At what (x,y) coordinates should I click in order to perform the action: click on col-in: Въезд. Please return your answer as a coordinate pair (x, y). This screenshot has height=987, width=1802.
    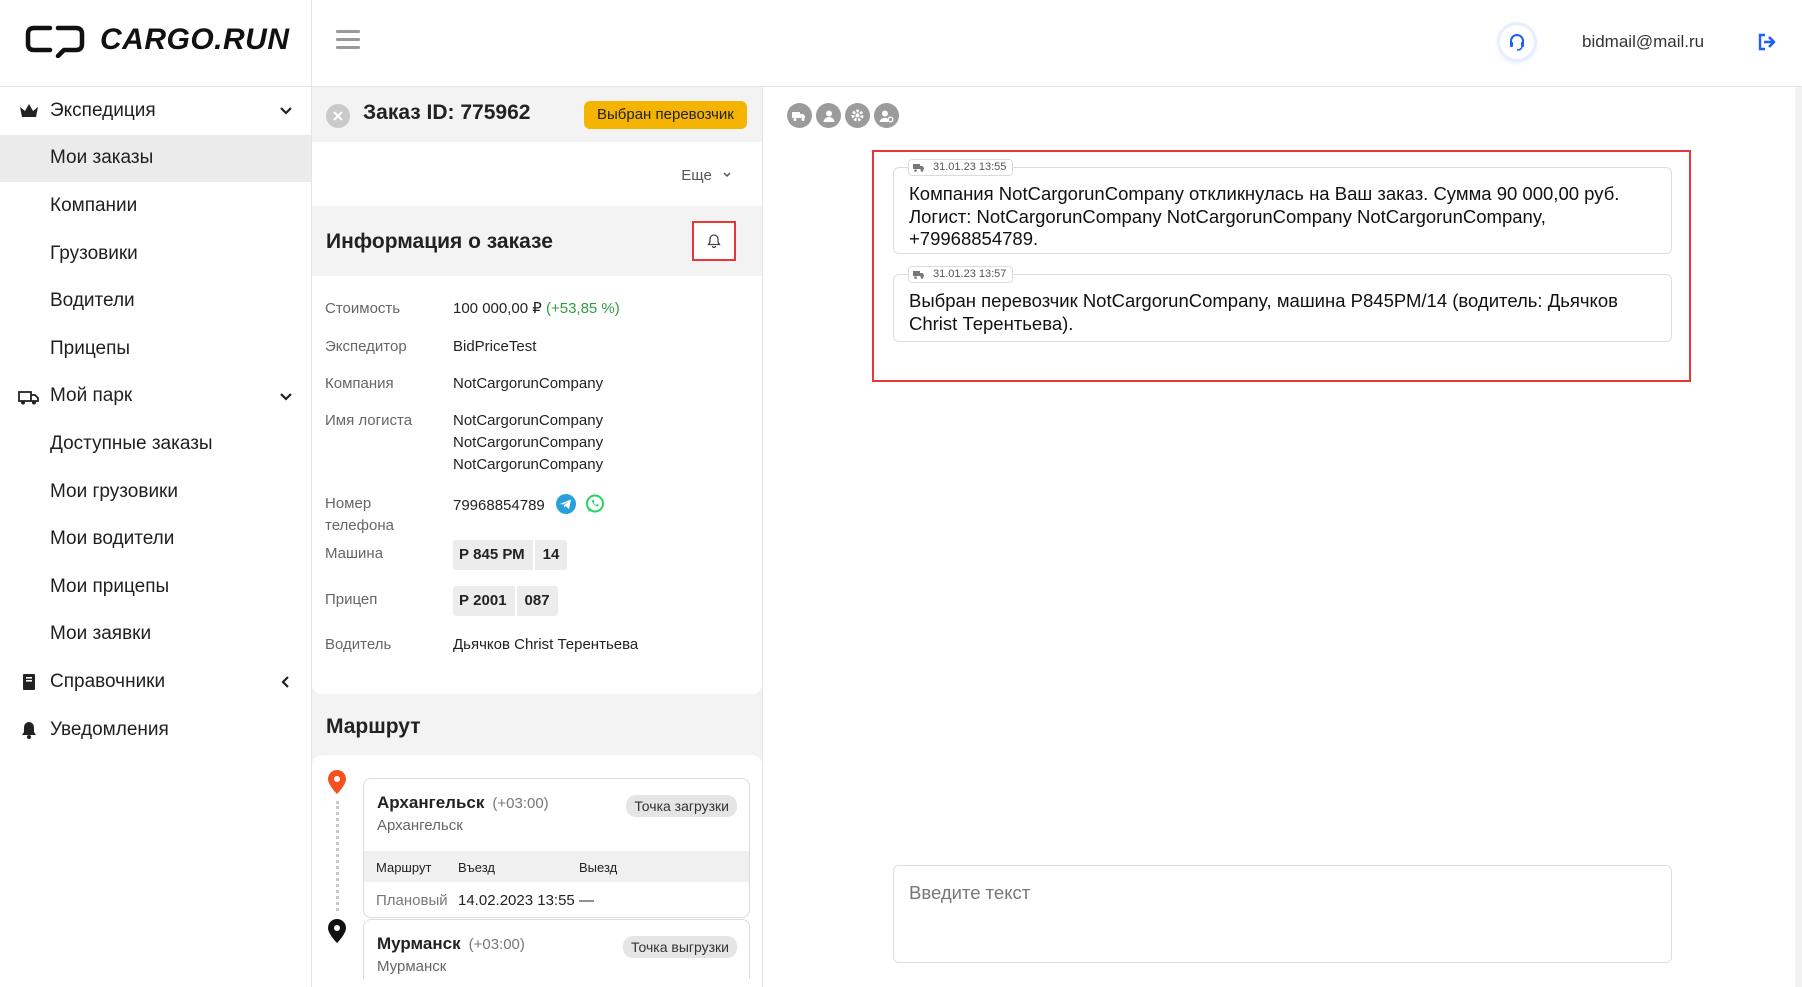
    Looking at the image, I should click on (477, 867).